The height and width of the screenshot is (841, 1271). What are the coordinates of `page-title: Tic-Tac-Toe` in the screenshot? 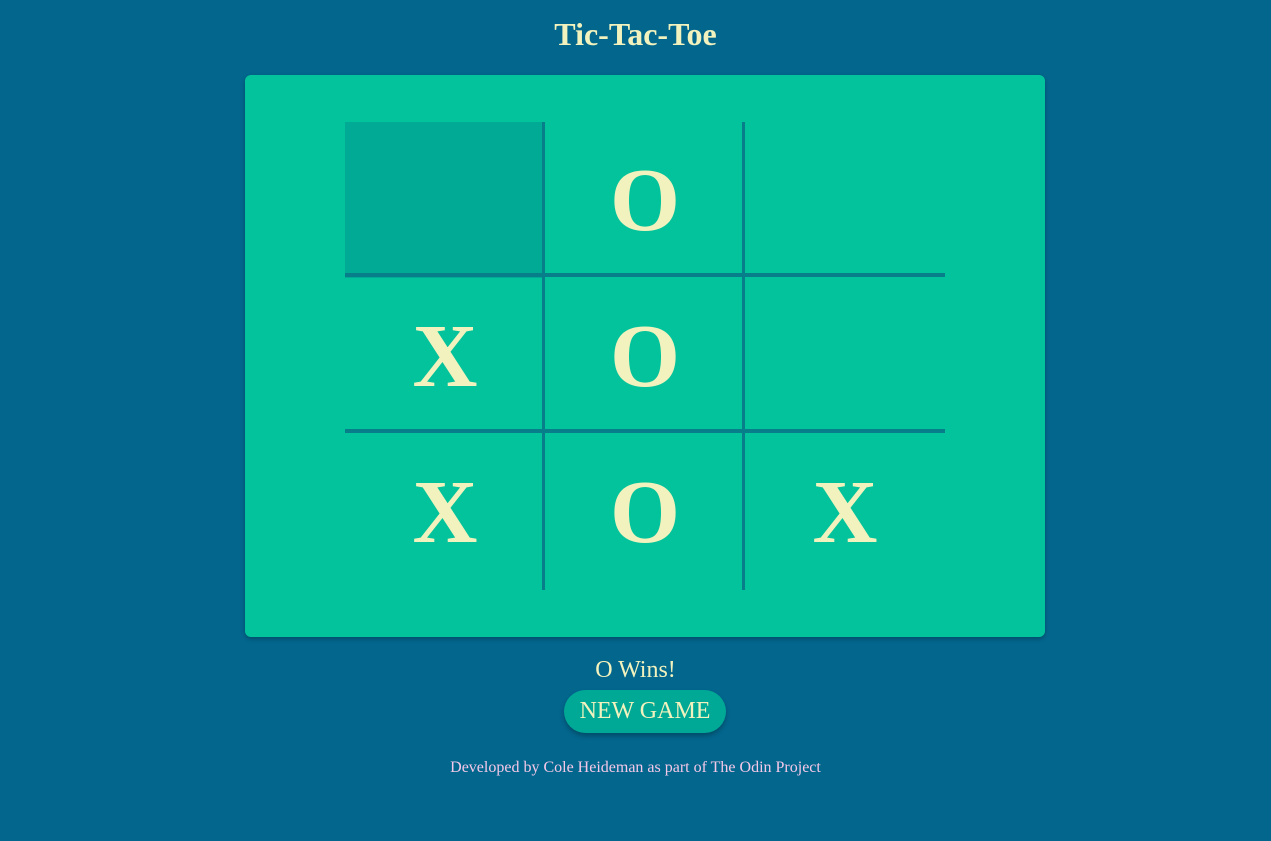 It's located at (635, 34).